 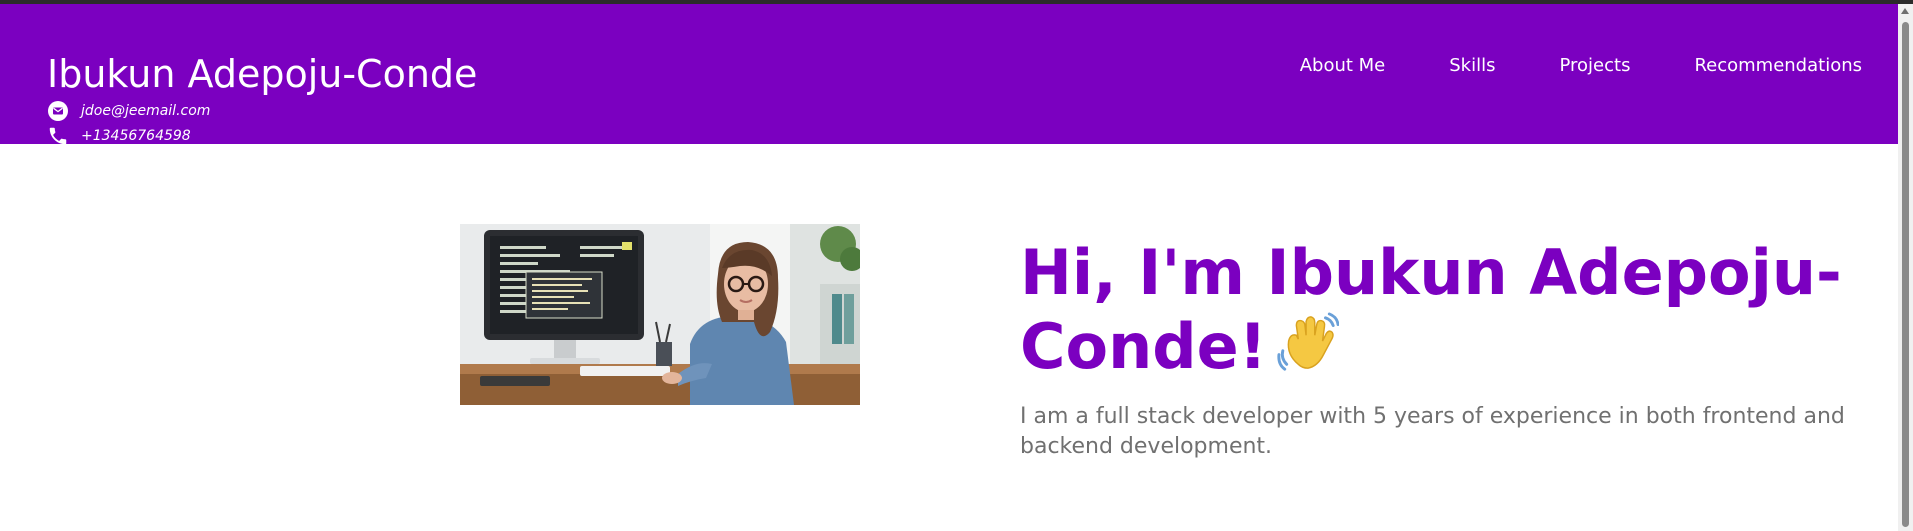 I want to click on hero-title-text: Hi, I'm Ibukun Adepoju-Conde!, so click(x=1431, y=309).